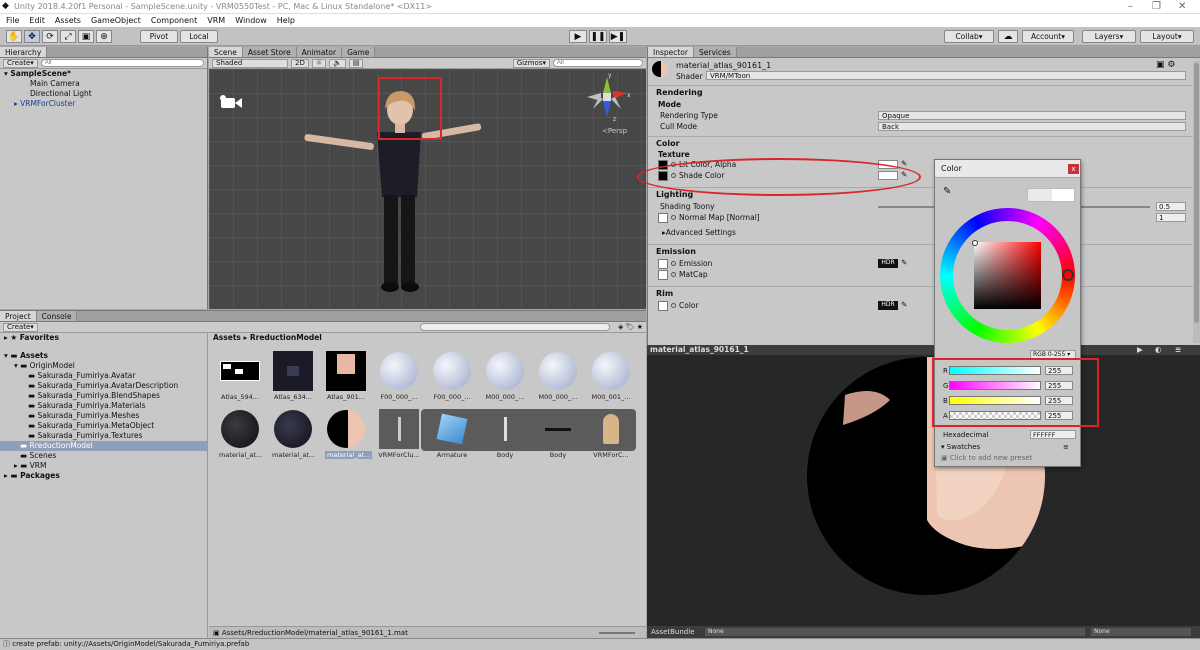 The image size is (1200, 650). What do you see at coordinates (1073, 169) in the screenshot?
I see `color-picker-close-button: x` at bounding box center [1073, 169].